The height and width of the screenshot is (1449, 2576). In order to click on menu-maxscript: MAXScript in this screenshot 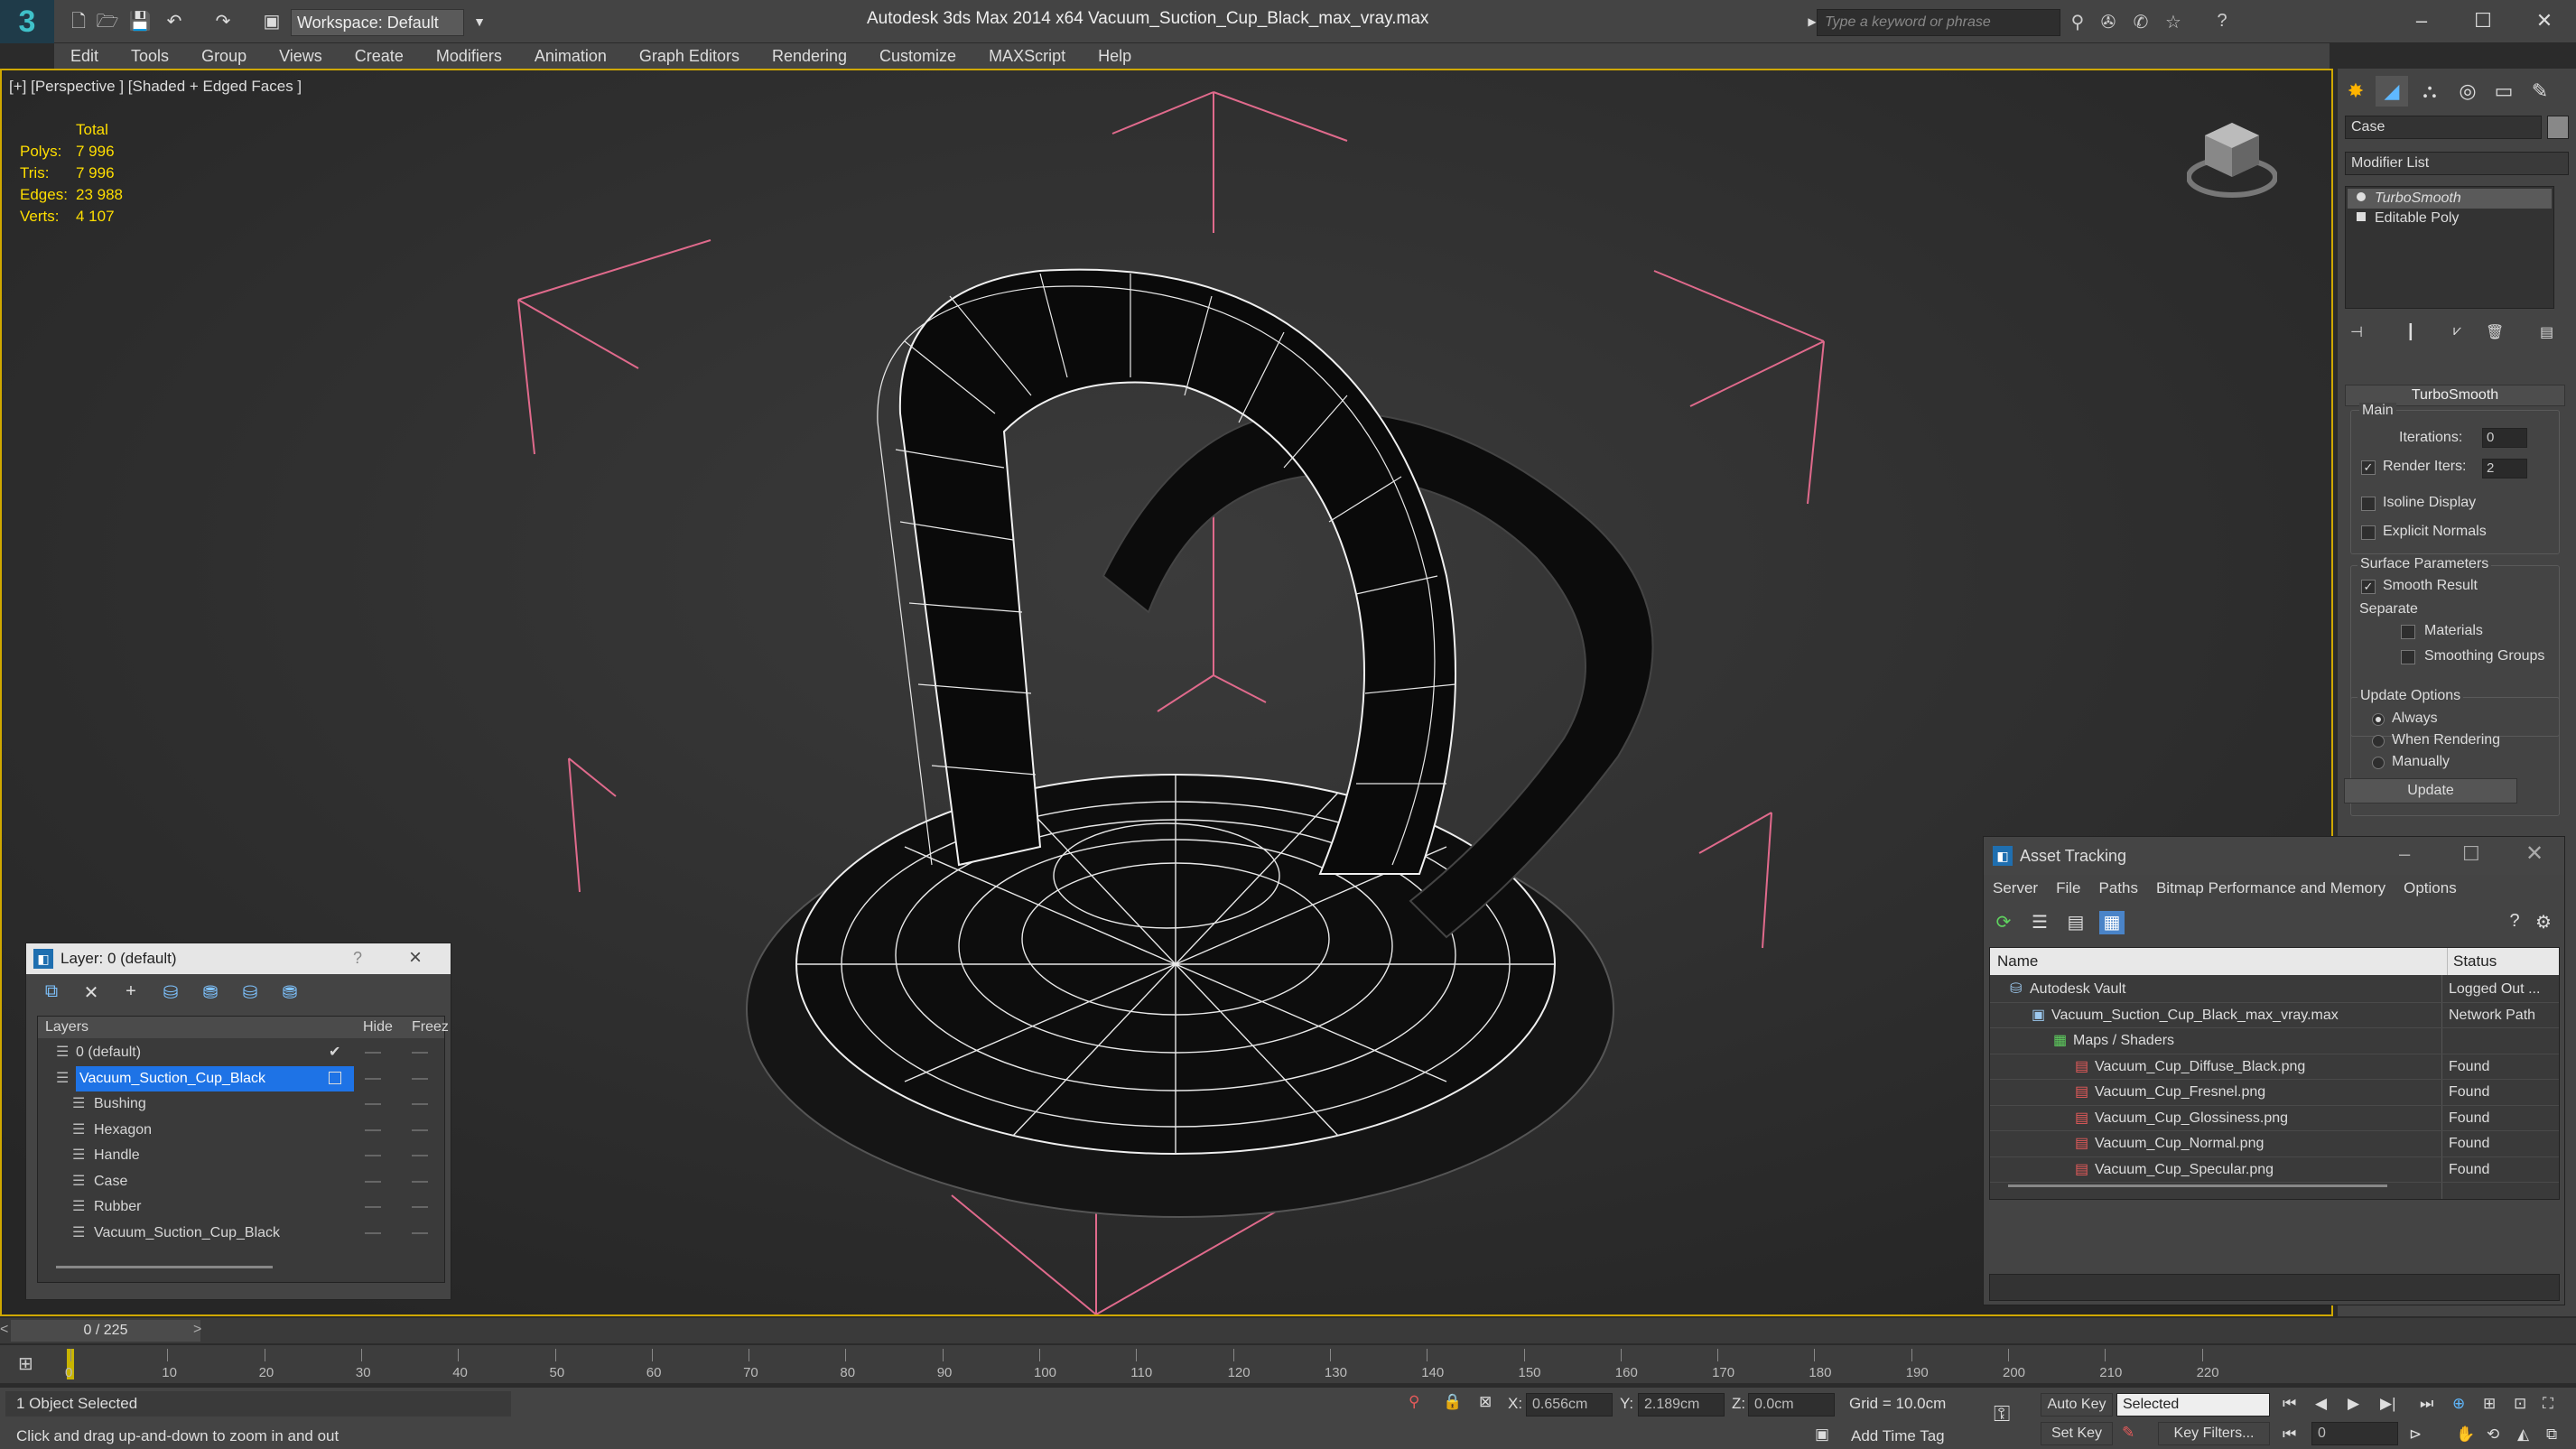, I will do `click(1027, 56)`.